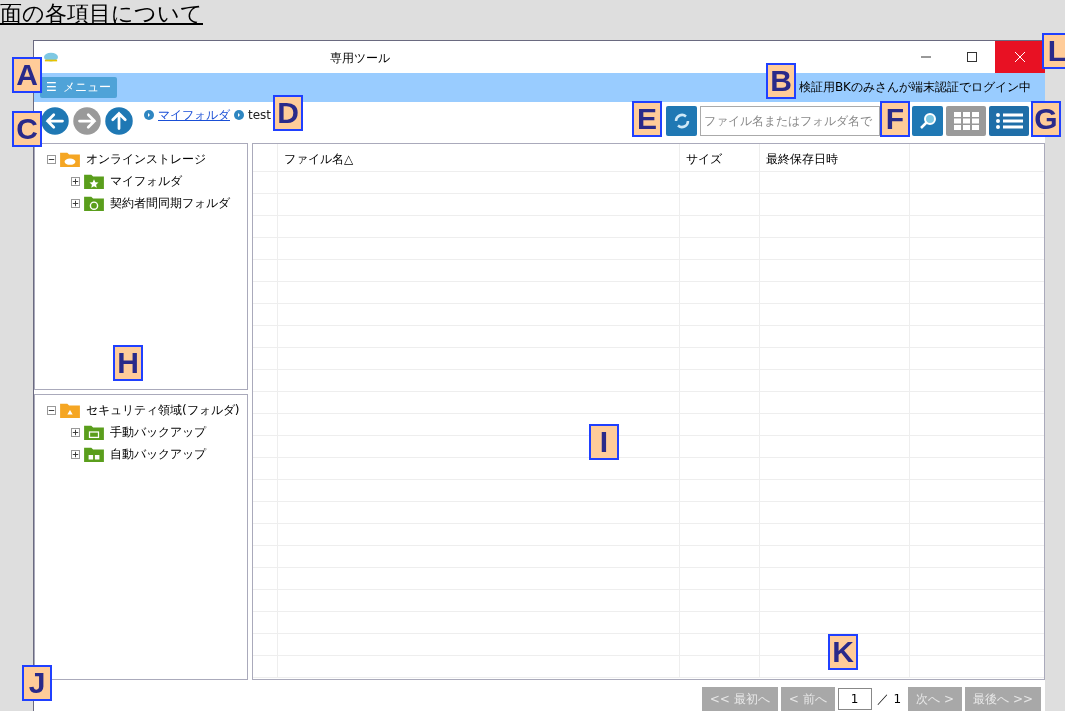 This screenshot has width=1065, height=711. I want to click on tree-item: 手動バックアップ, so click(158, 432).